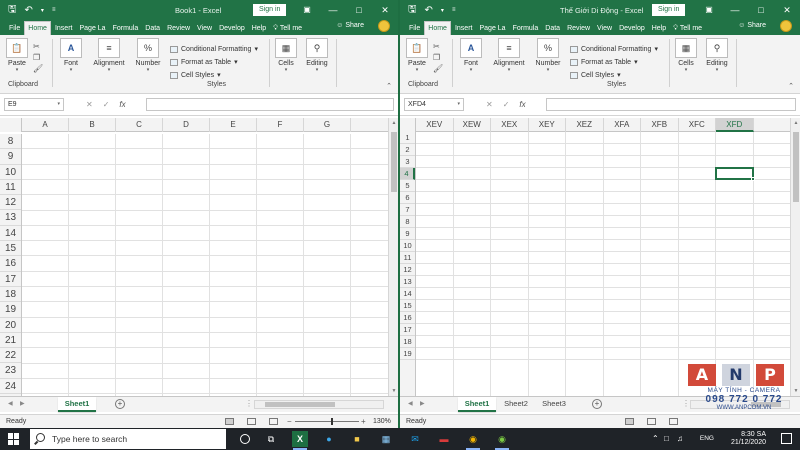 Image resolution: width=800 pixels, height=450 pixels. What do you see at coordinates (660, 125) in the screenshot?
I see `column-header-xfb: XFB` at bounding box center [660, 125].